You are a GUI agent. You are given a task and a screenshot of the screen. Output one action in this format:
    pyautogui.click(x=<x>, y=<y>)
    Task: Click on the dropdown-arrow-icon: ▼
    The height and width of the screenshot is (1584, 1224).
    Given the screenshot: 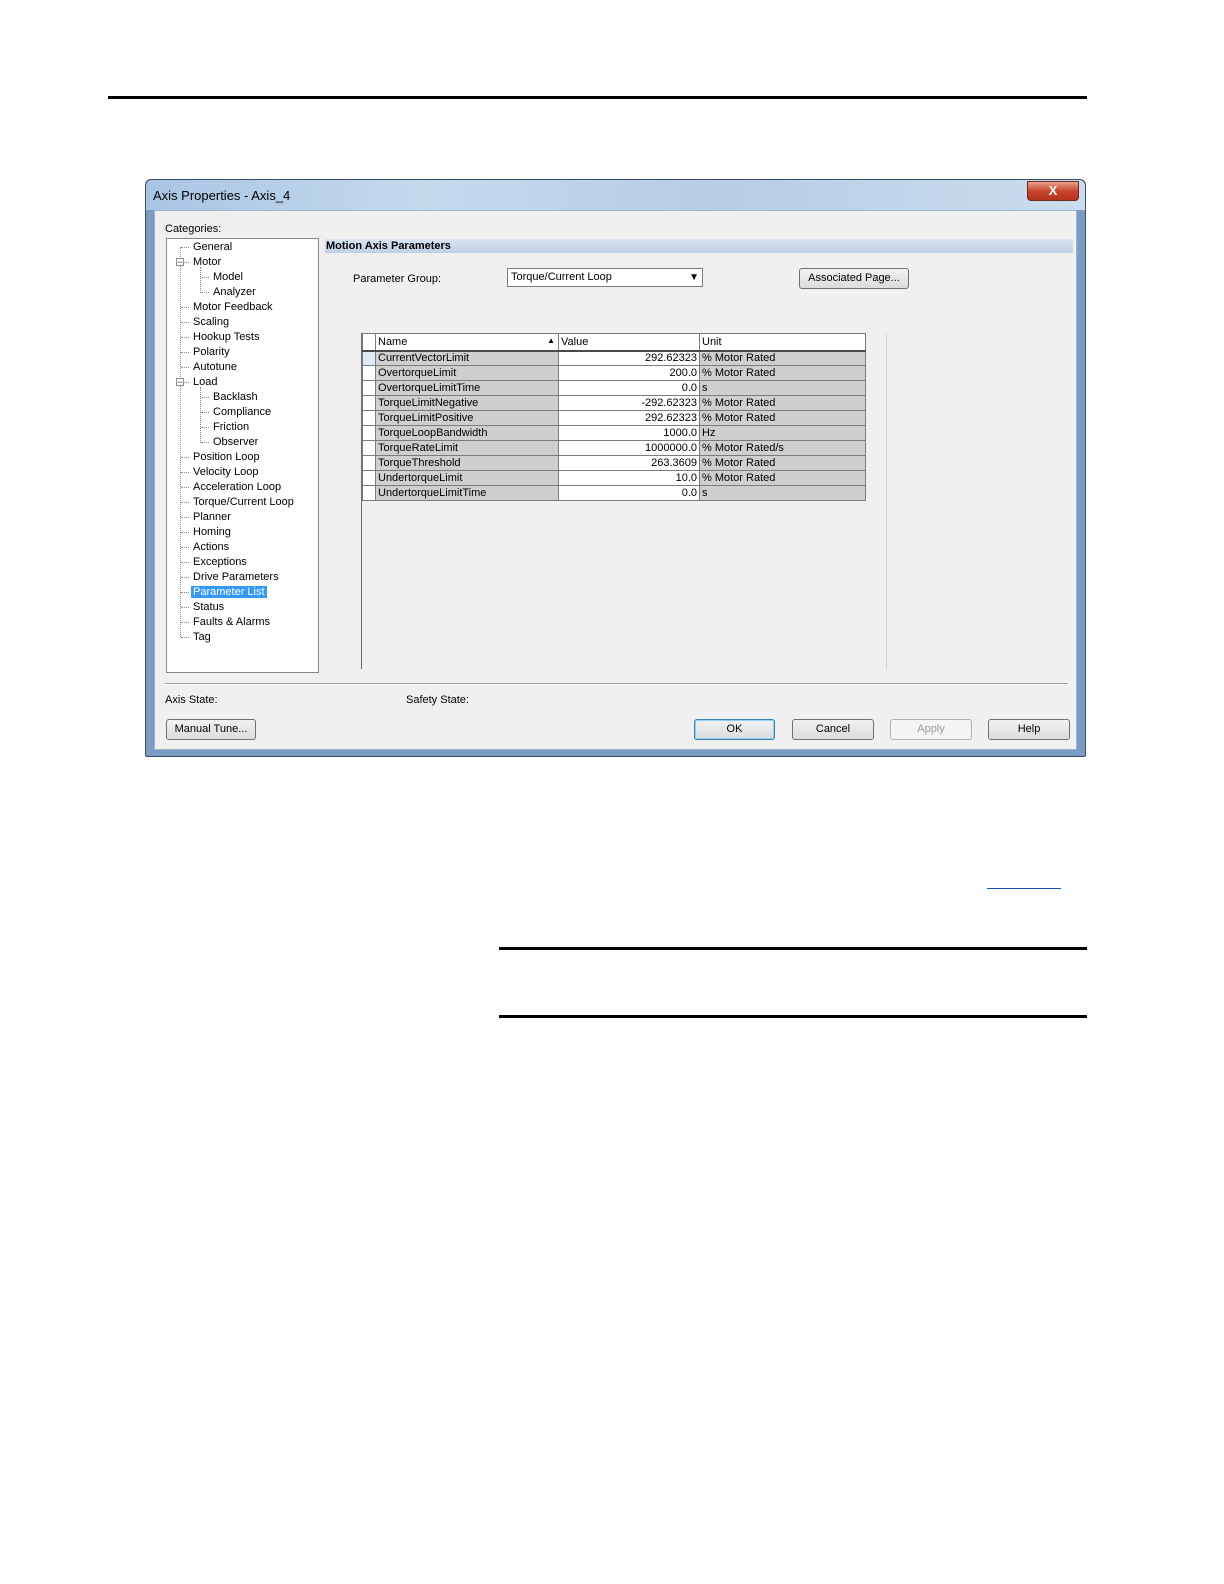 What is the action you would take?
    pyautogui.click(x=694, y=277)
    